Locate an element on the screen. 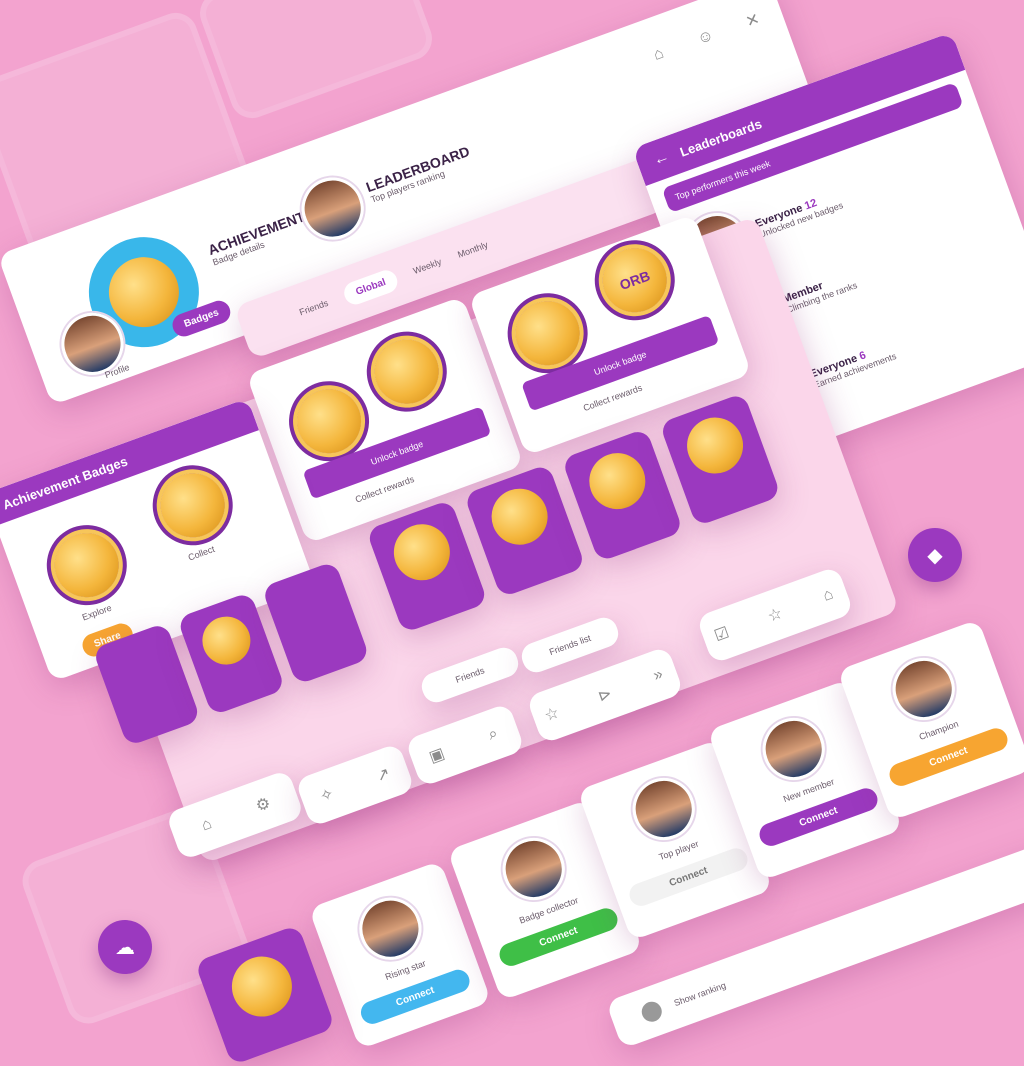  label-chip-text: Friends is located at coordinates (470, 675).